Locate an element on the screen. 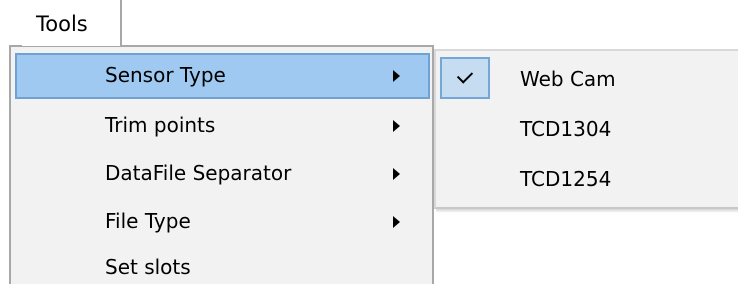  menu-item-datafile-separator: DataFile Separator is located at coordinates (222, 174).